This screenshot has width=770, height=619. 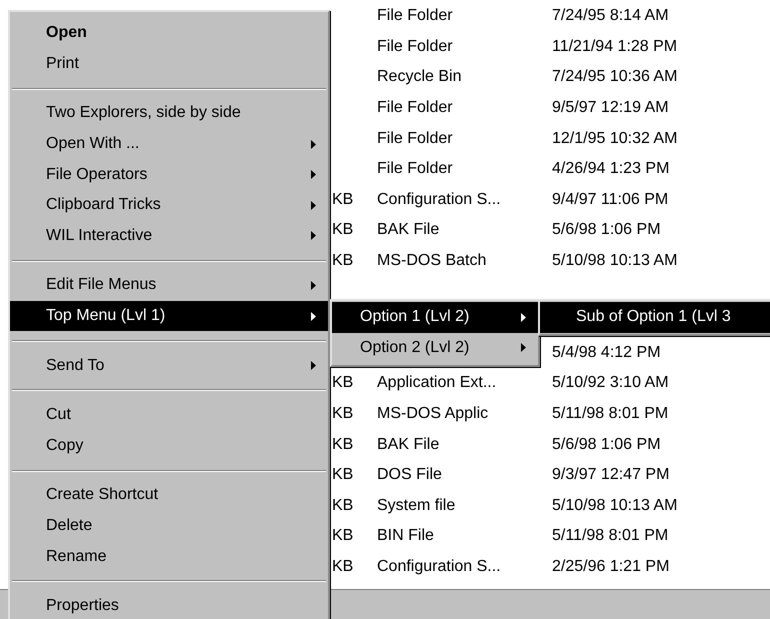 What do you see at coordinates (169, 174) in the screenshot?
I see `menu-item: File Operators` at bounding box center [169, 174].